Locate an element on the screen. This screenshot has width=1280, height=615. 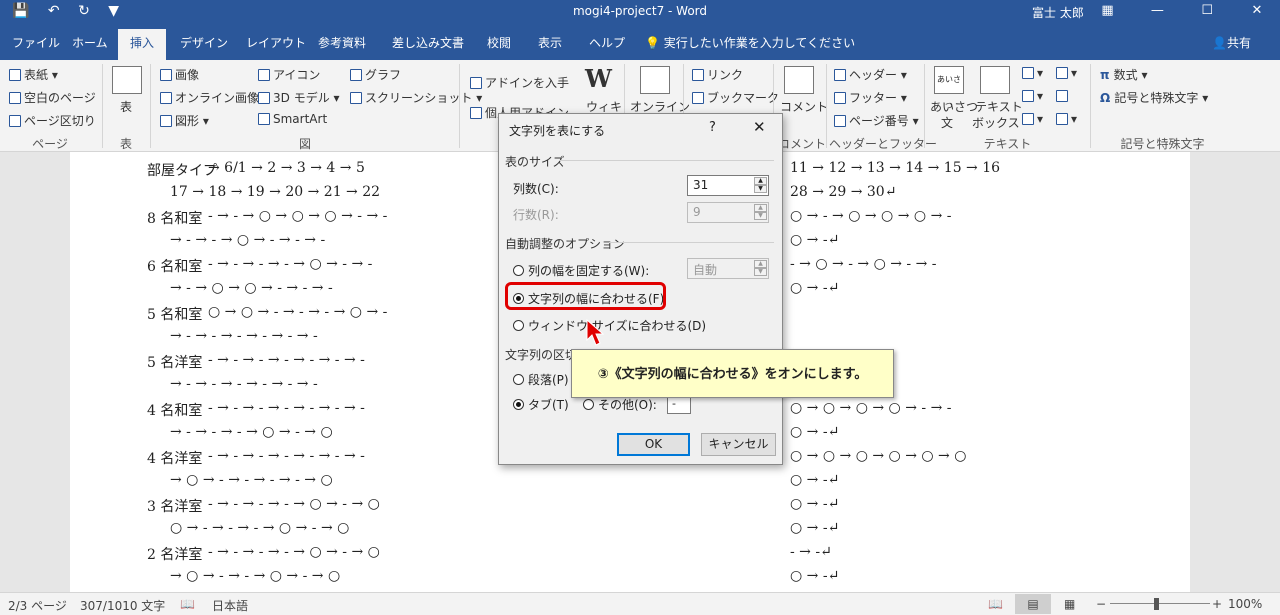
tab-home: ホーム is located at coordinates (90, 42).